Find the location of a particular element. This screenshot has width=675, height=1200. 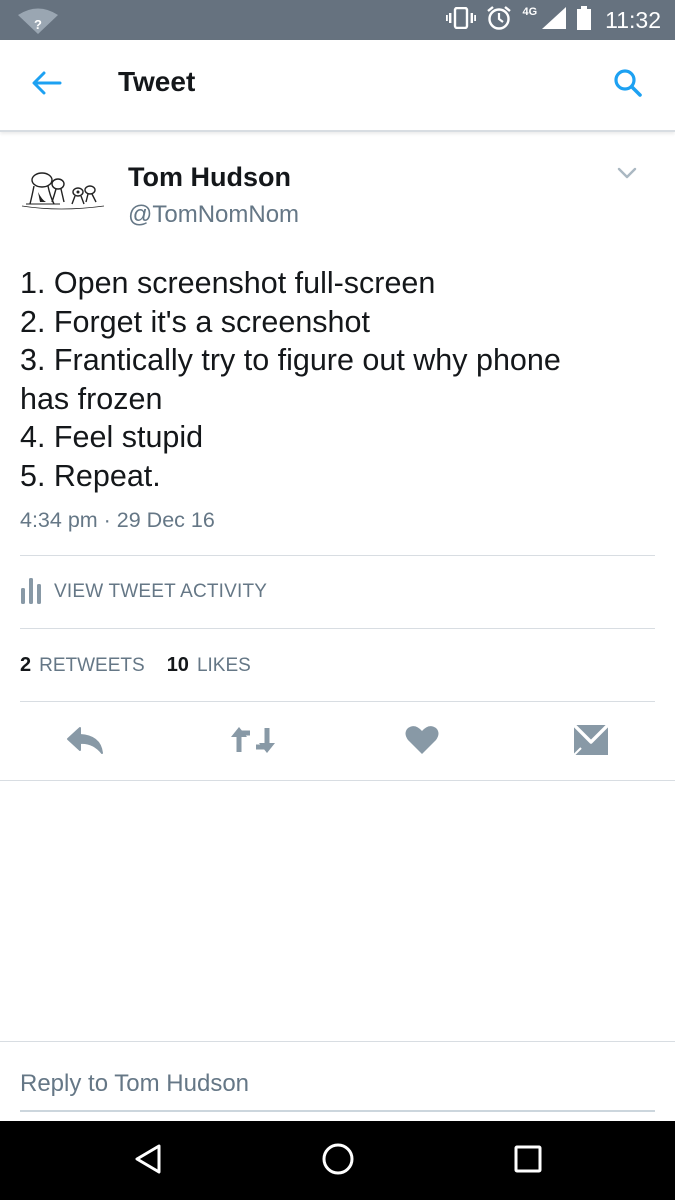

likes-stat: 10 LIKES is located at coordinates (220, 665).